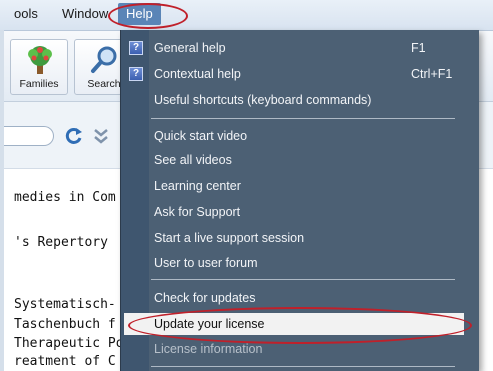  I want to click on menu-item-useful-shortcuts: Useful shortcuts (keyboard commands), so click(300, 100).